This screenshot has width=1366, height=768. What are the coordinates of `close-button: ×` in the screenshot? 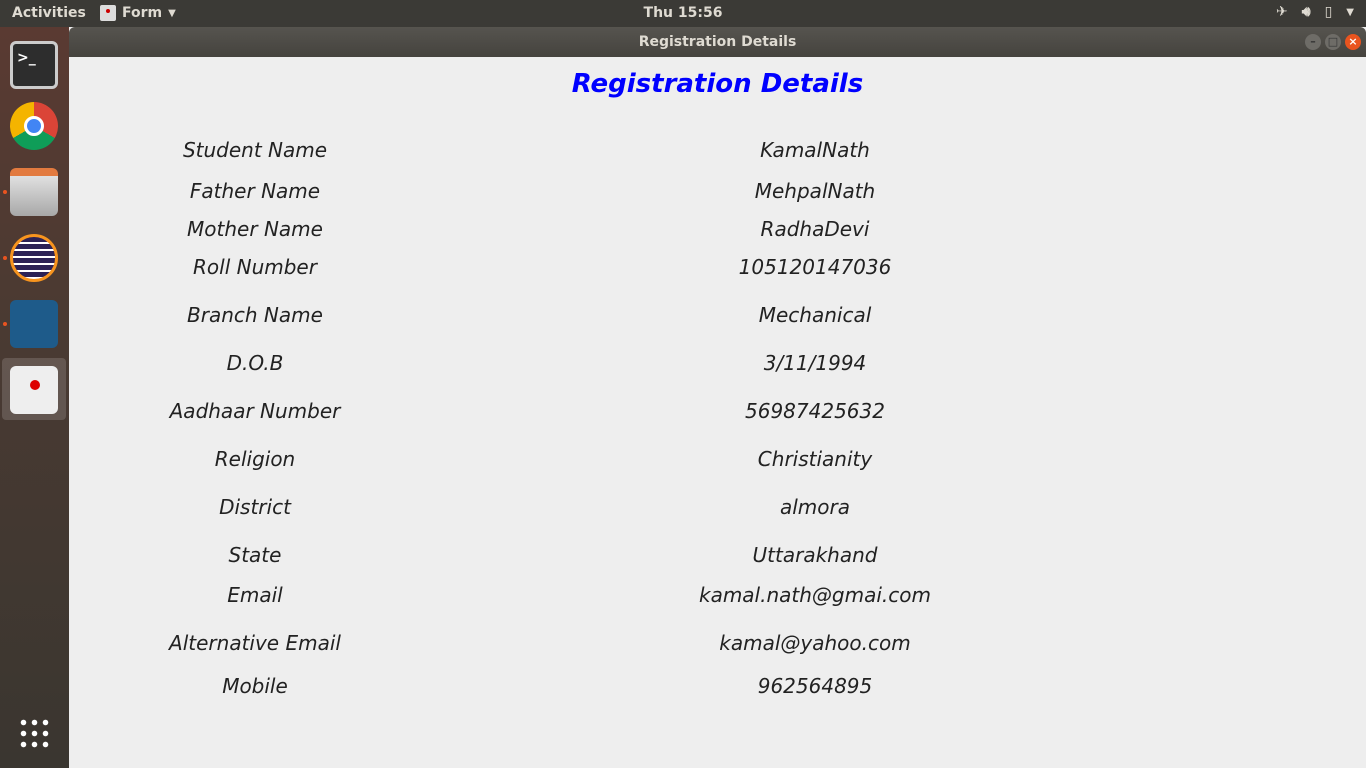 It's located at (1353, 42).